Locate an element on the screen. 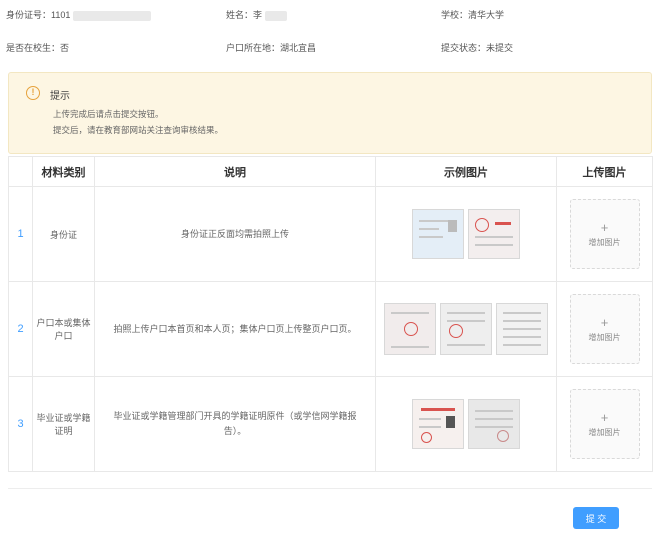 Image resolution: width=658 pixels, height=535 pixels. notice-line-1: 上传完成后请点击提交按钮。 is located at coordinates (108, 114).